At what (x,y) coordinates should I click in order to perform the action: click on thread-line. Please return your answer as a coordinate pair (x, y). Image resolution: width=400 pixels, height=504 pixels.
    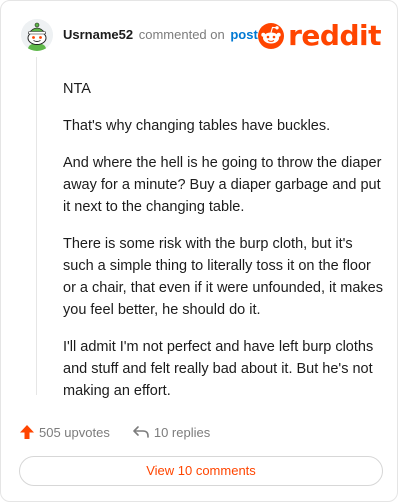
    Looking at the image, I should click on (36, 226).